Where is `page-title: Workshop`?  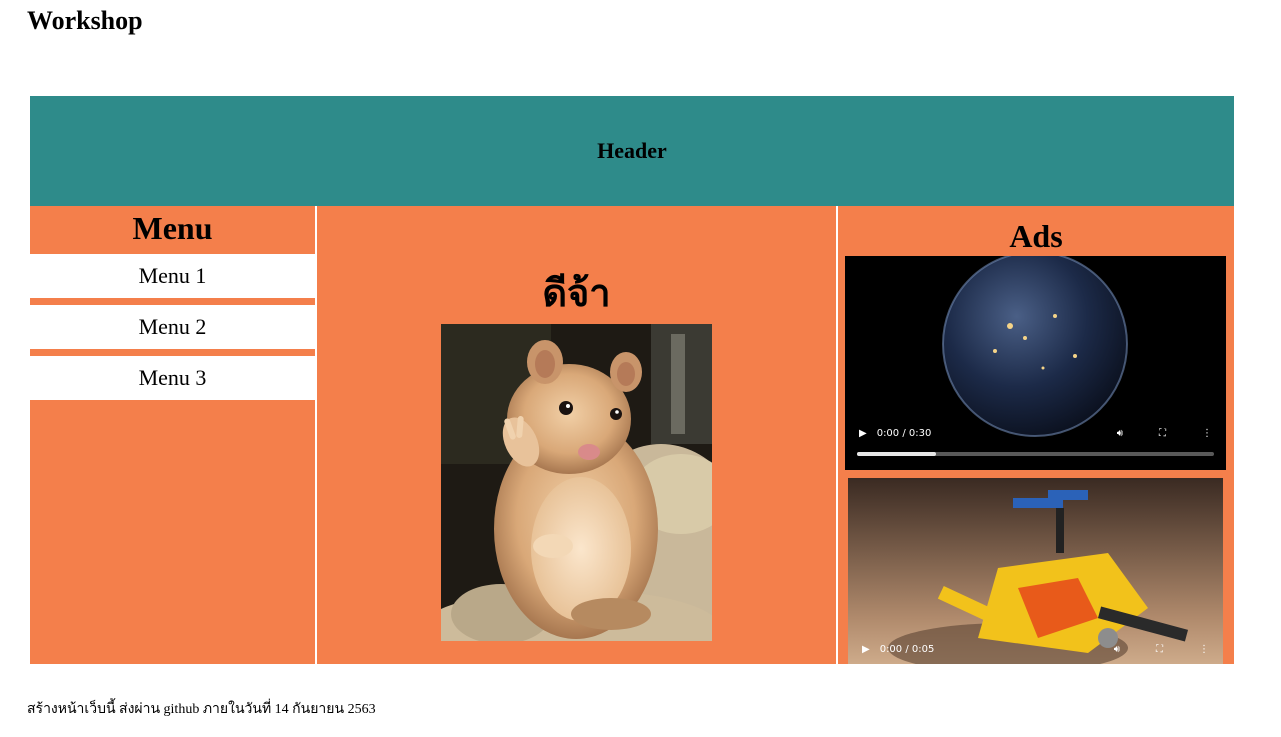 page-title: Workshop is located at coordinates (85, 20).